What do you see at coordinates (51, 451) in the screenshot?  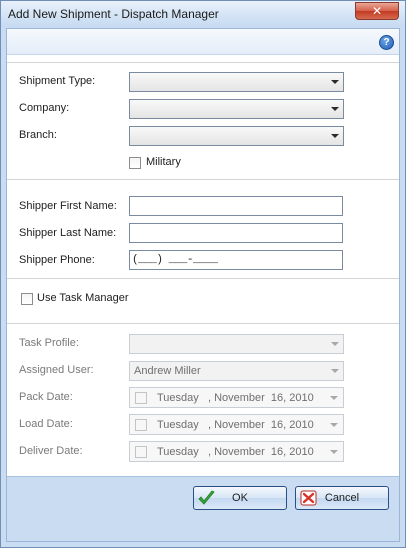 I see `deliver-date-label: Deliver Date:` at bounding box center [51, 451].